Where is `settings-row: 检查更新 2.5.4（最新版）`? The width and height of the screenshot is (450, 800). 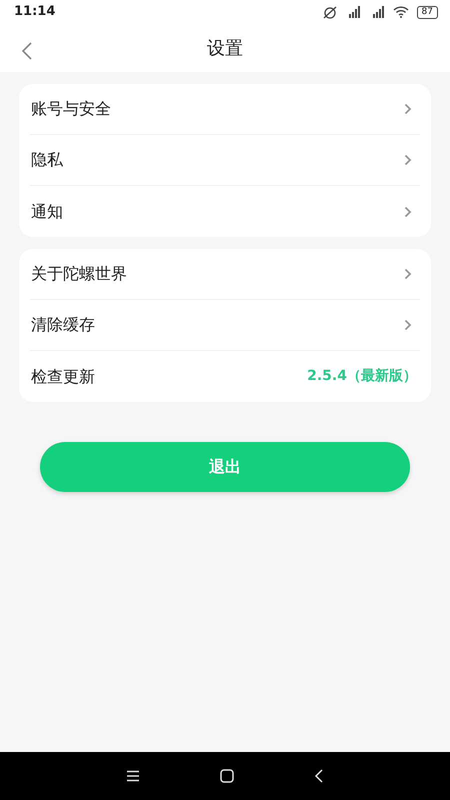 settings-row: 检查更新 2.5.4（最新版） is located at coordinates (225, 376).